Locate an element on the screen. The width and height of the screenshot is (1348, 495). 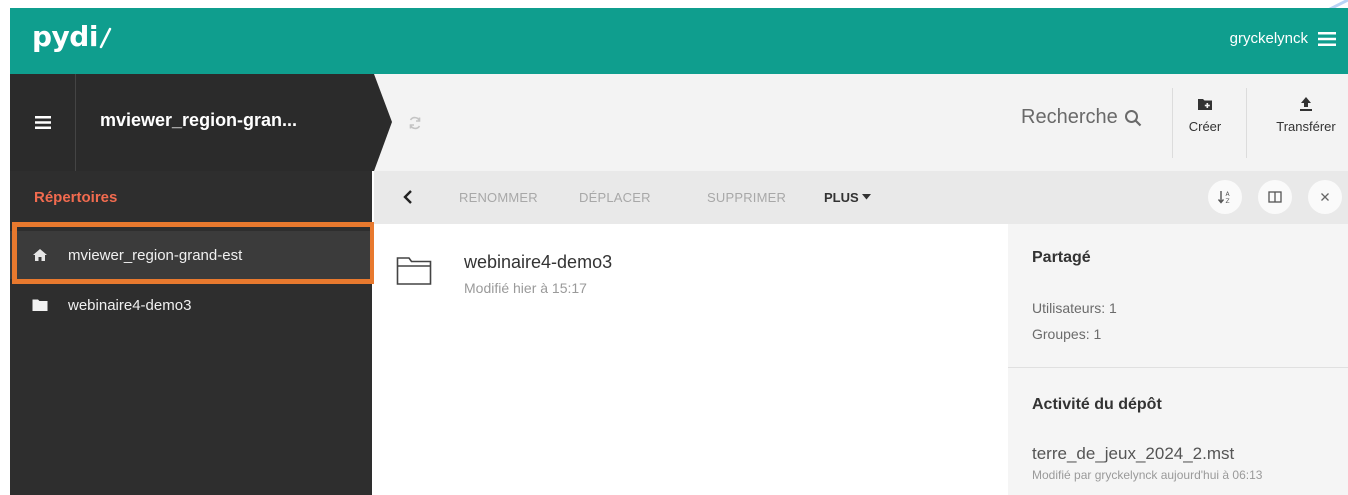
selection-toolbar: RENOMMER DÉPLACER SUPPRIMER PLUS A Z is located at coordinates (861, 197).